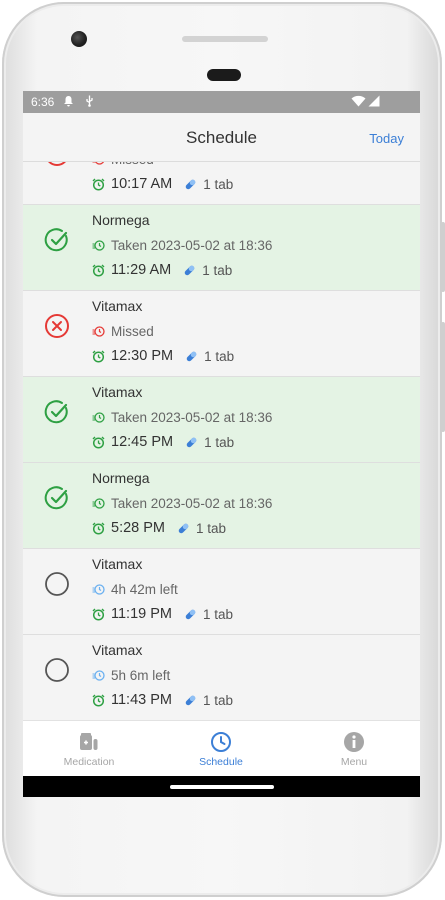 This screenshot has width=445, height=900. What do you see at coordinates (224, 75) in the screenshot?
I see `speaker-slot` at bounding box center [224, 75].